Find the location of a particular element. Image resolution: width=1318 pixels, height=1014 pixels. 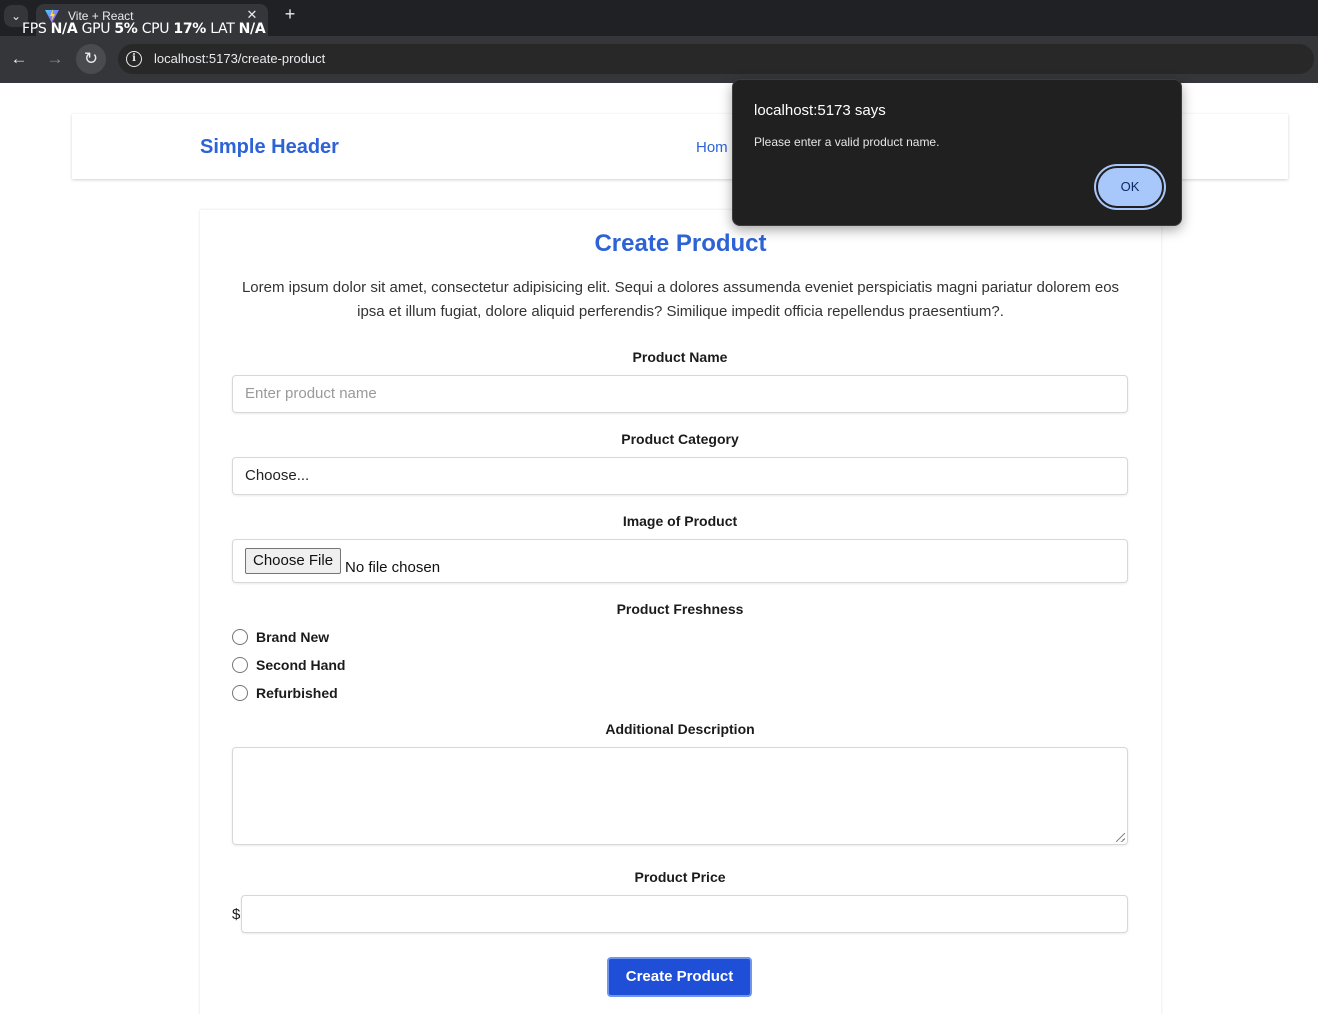

cpu-value: 17% is located at coordinates (190, 29).